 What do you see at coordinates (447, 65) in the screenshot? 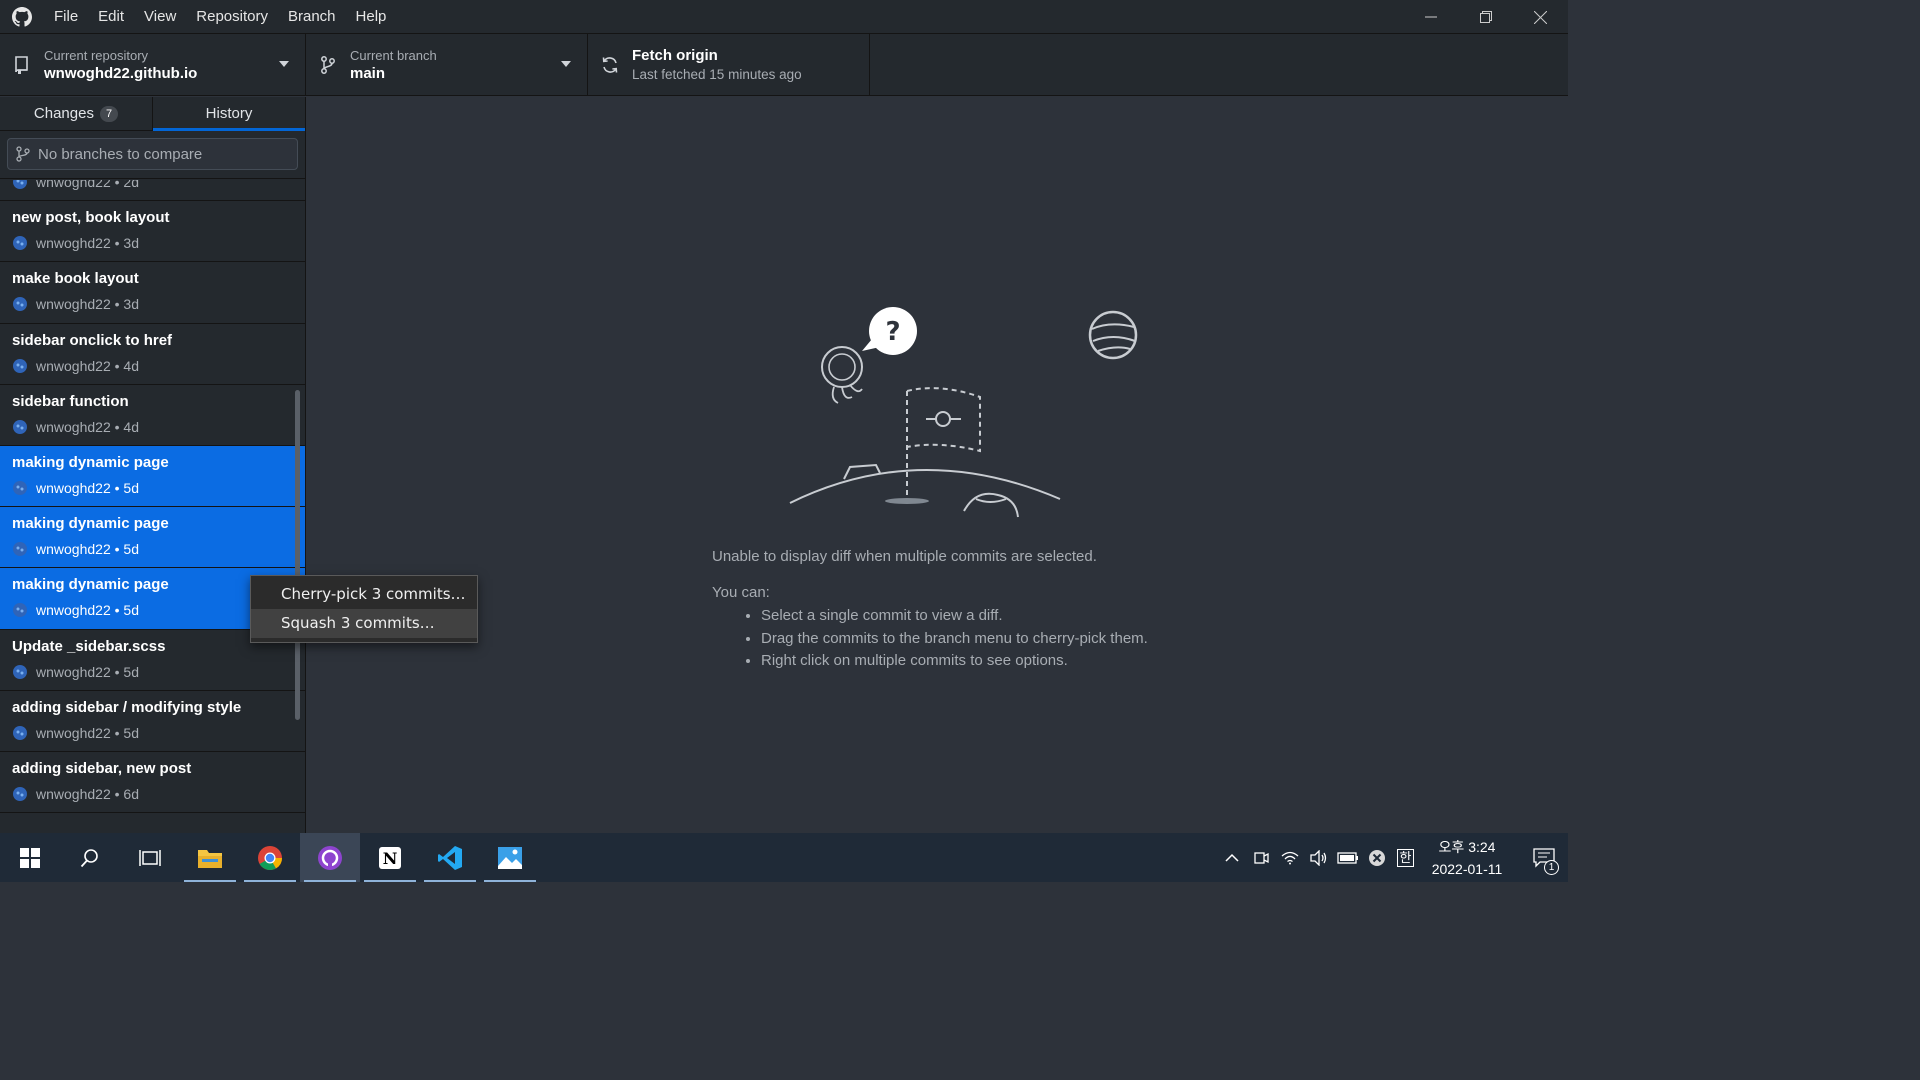
I see `current-branch-button: Current branch main` at bounding box center [447, 65].